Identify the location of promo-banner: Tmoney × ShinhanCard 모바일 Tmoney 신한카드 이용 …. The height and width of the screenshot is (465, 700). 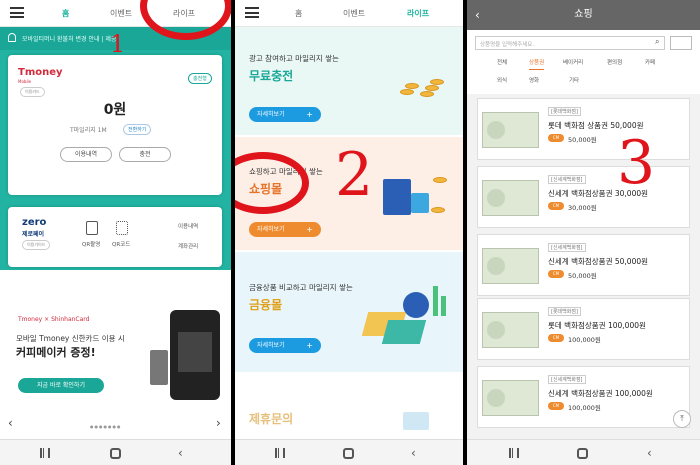
(115, 356).